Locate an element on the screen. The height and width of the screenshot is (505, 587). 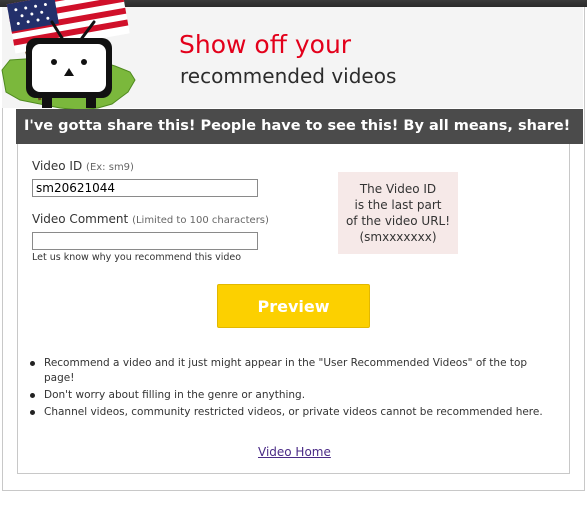
page-title-line1: Show off your is located at coordinates (265, 44).